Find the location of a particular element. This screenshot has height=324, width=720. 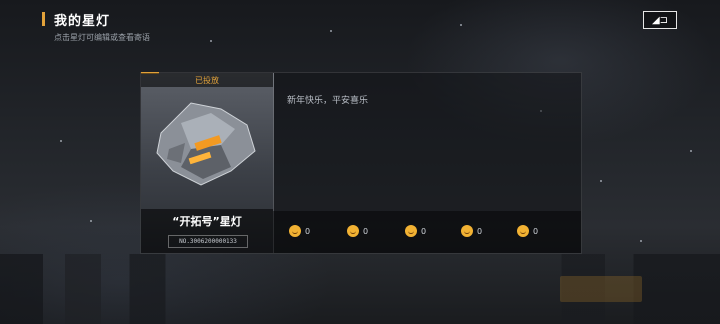

star-lamp-card: 已投放 “开拓号”星灯 NO.3006200000133 is located at coordinates (207, 162).